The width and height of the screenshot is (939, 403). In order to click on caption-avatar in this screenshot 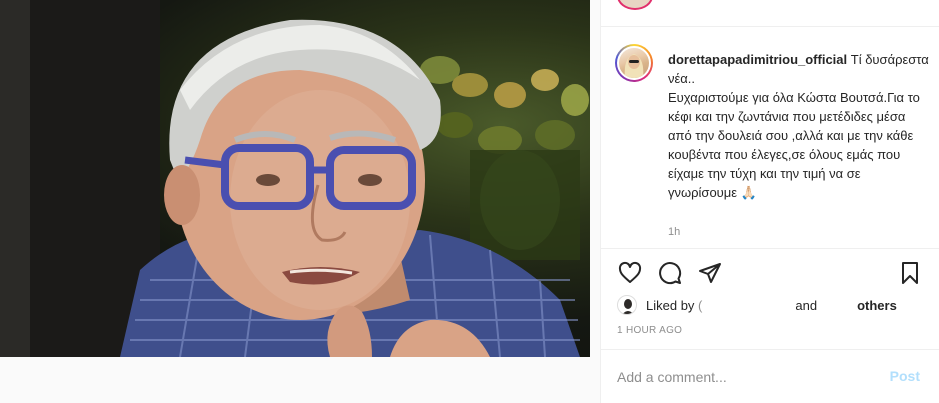, I will do `click(634, 63)`.